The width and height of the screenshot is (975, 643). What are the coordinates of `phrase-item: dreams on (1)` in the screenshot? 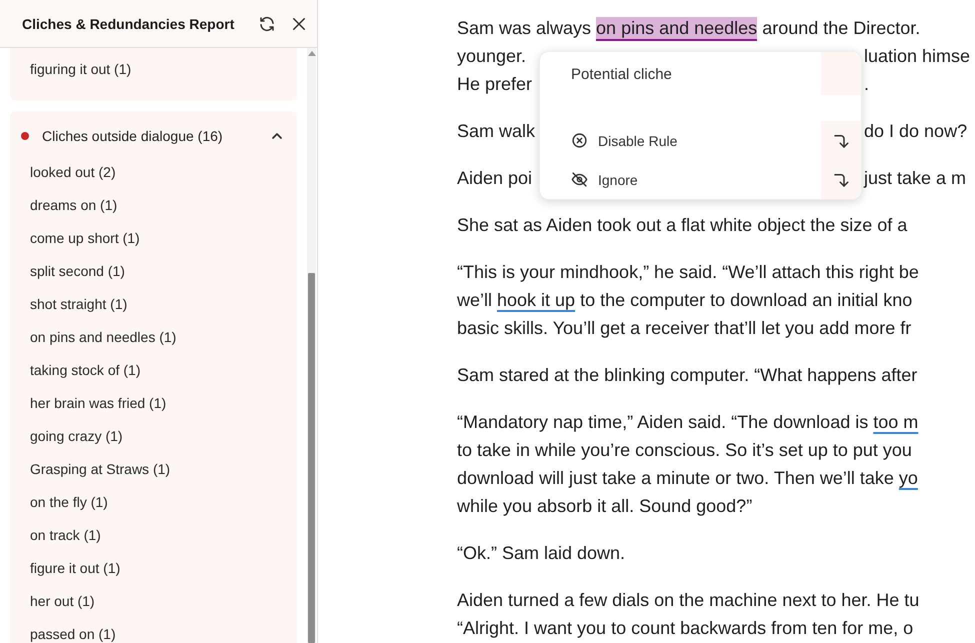 It's located at (153, 205).